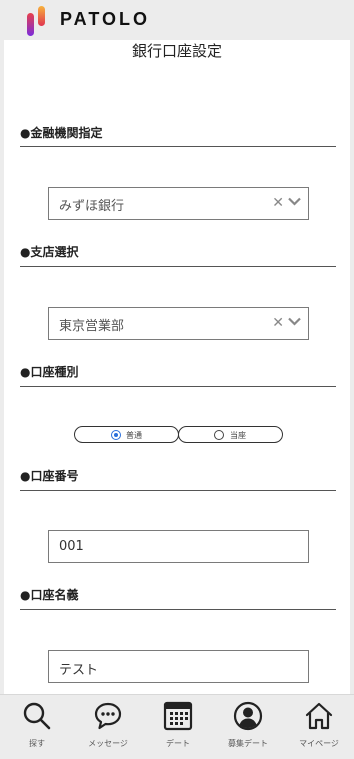 Image resolution: width=354 pixels, height=759 pixels. Describe the element at coordinates (219, 435) in the screenshot. I see `radio-unselected-icon` at that location.